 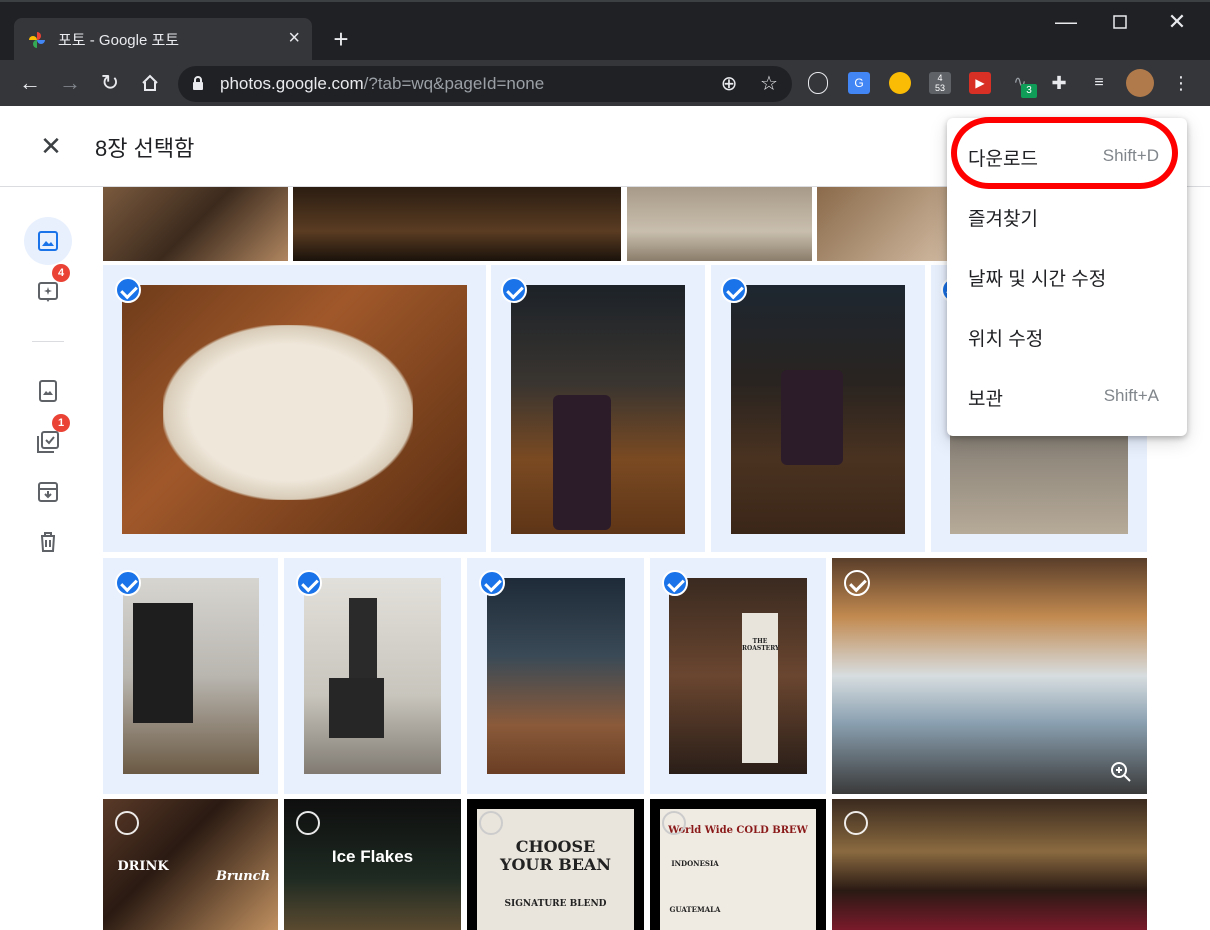 I want to click on nav-photos, so click(x=48, y=241).